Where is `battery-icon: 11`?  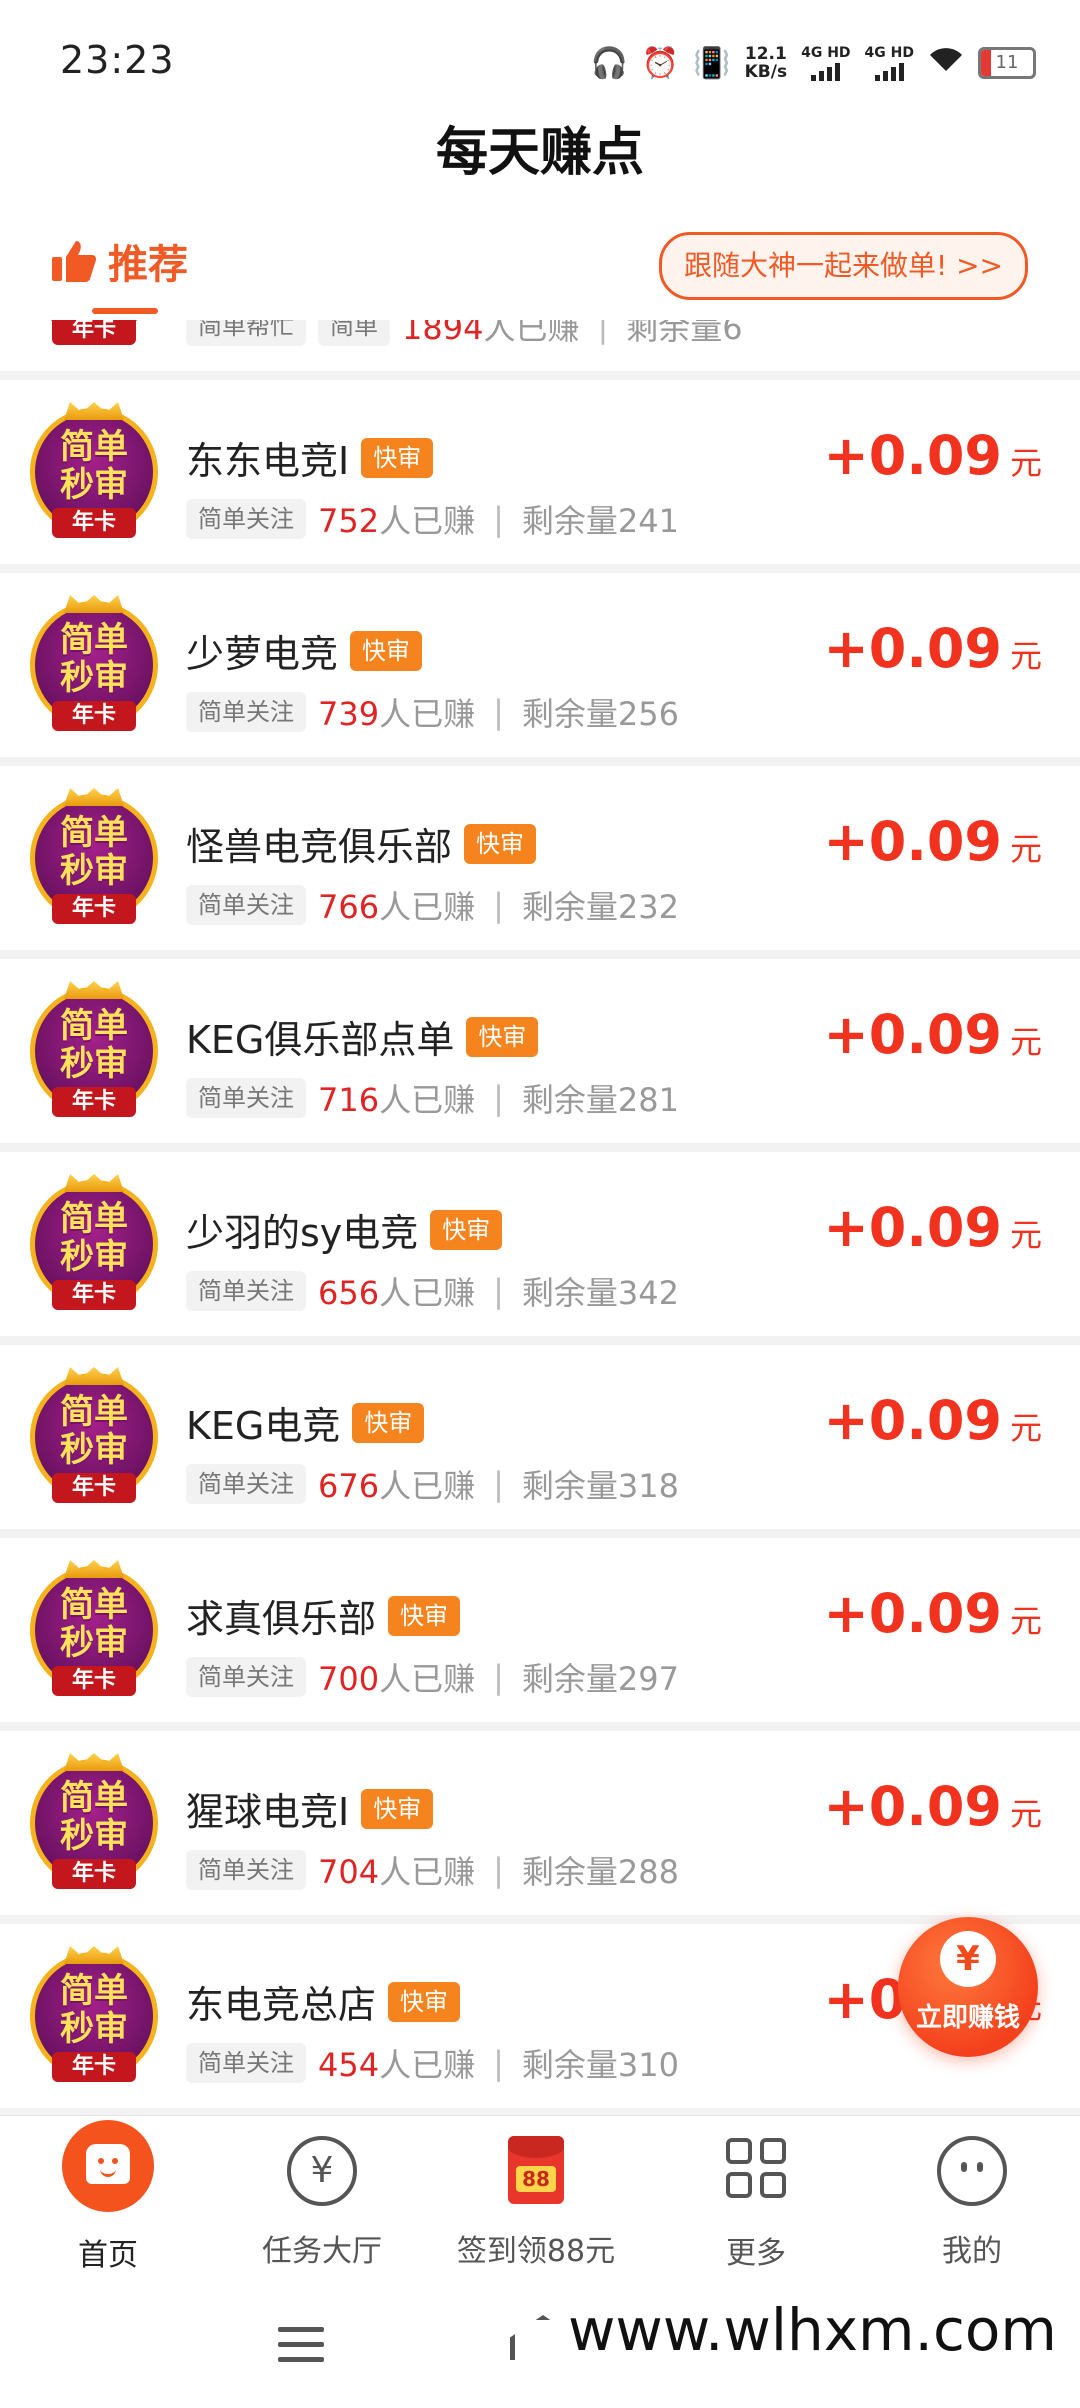 battery-icon: 11 is located at coordinates (1007, 63).